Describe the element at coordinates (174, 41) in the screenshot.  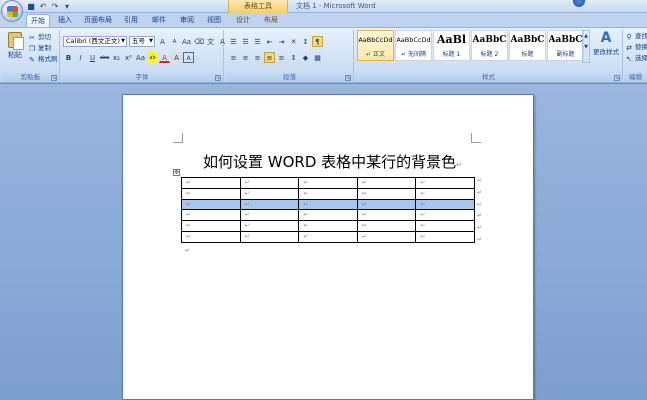
I see `shrink-font-button: A` at that location.